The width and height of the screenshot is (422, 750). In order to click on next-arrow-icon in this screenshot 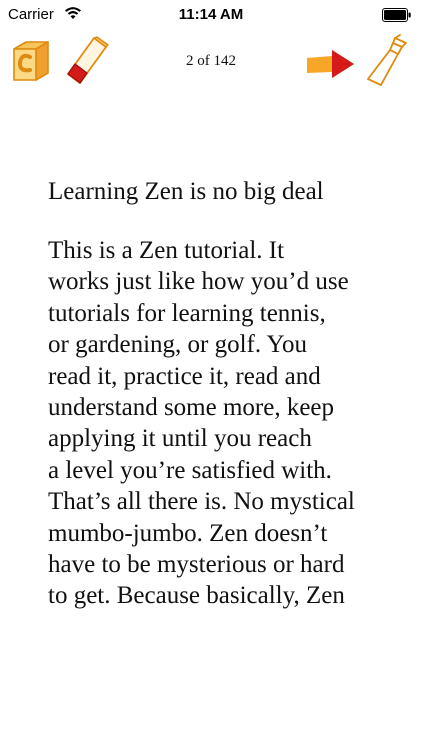, I will do `click(331, 67)`.